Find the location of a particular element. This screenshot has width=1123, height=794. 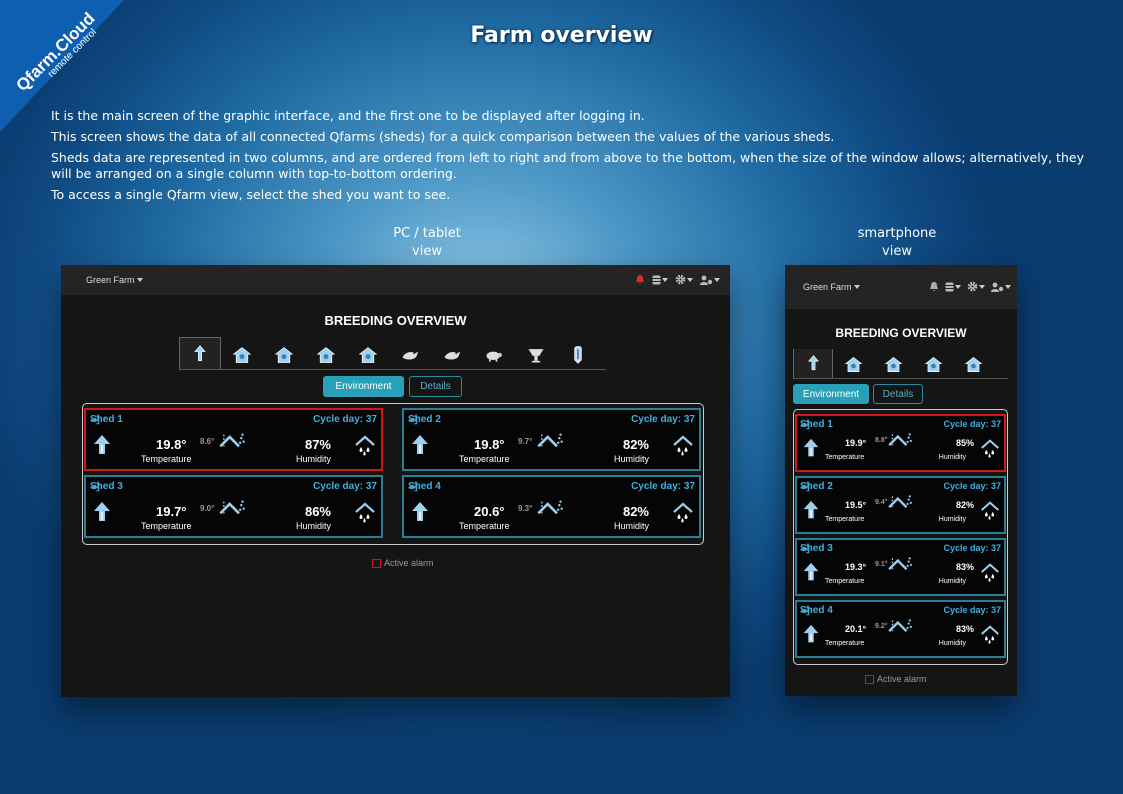

alarm-legend-swatch is located at coordinates (376, 563).